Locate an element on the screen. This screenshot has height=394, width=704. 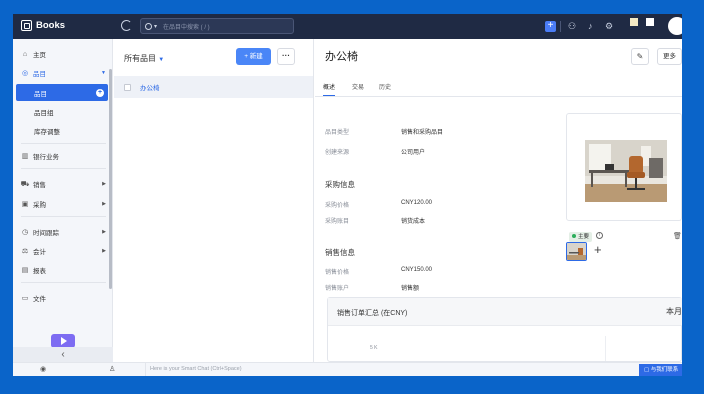
sidebar: ⌂ 主页 ◎ 品目 ▼ 品目 + 品目组 库存调整 ▥ 银行业务 ⛟ 销售 ▶ is located at coordinates (63, 200).